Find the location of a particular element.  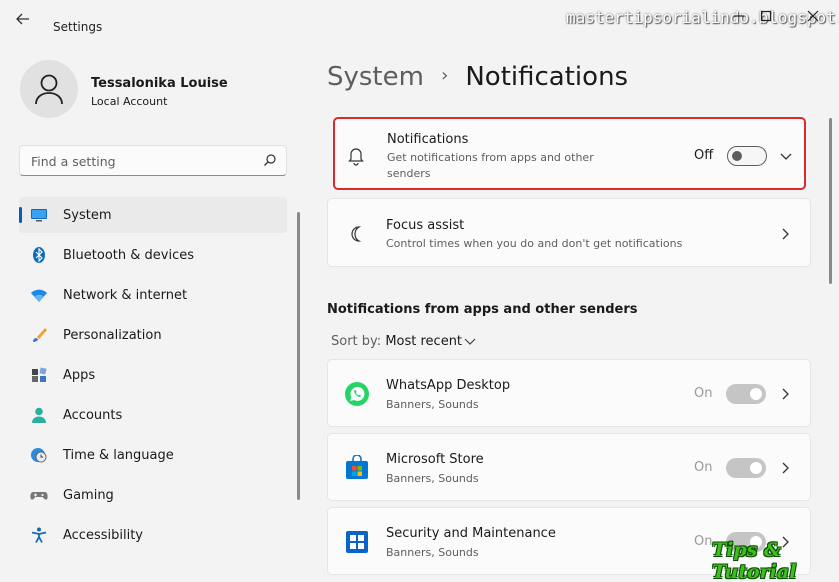

sidebar-item-time-language: Time & language is located at coordinates (153, 455).